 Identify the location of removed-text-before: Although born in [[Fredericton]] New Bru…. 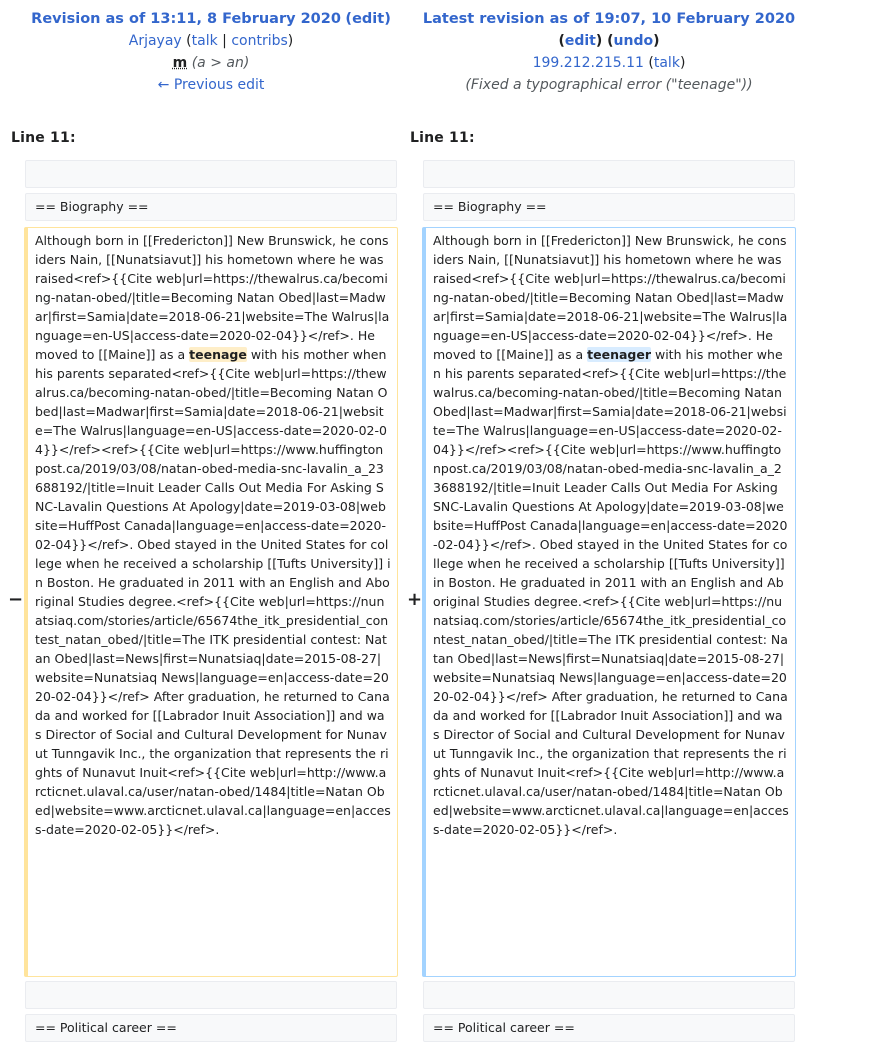
(212, 297).